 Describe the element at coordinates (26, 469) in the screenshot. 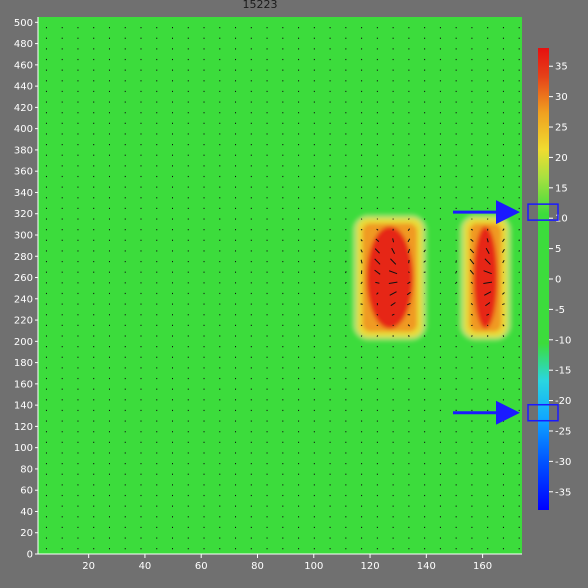

I see `y-tick-label: 80` at that location.